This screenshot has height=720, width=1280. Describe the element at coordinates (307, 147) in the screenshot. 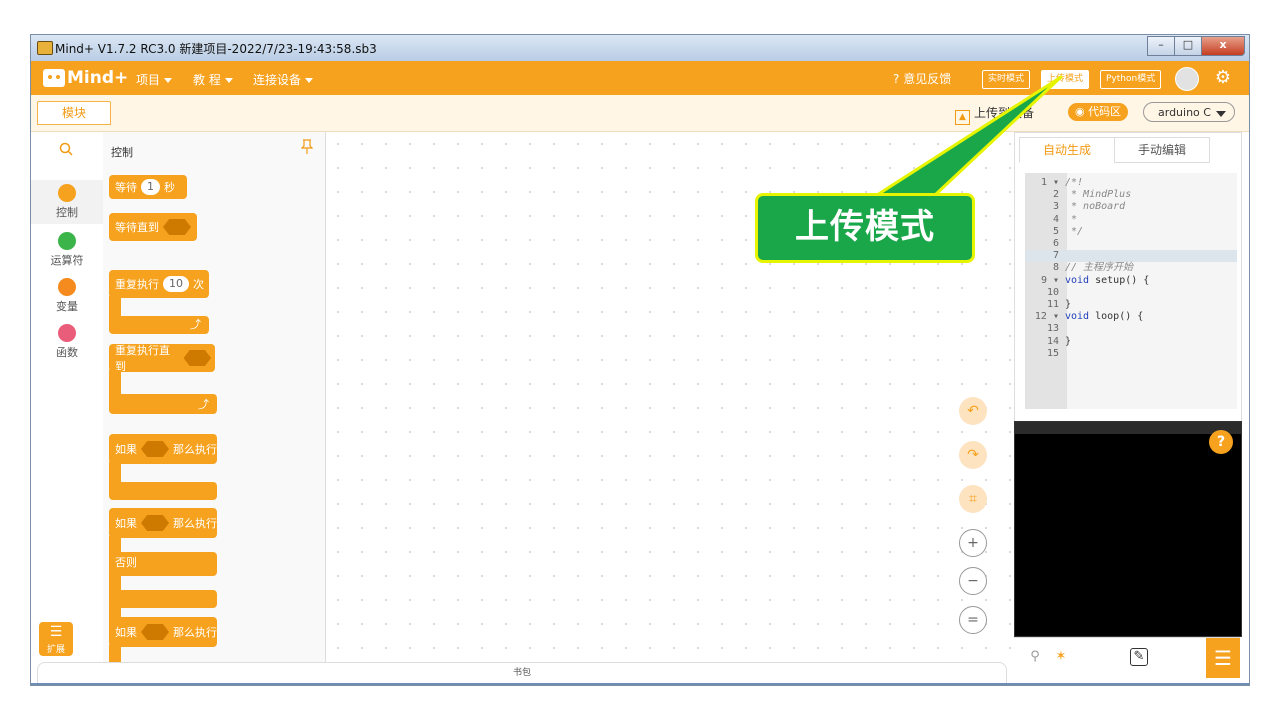

I see `pin-icon` at that location.